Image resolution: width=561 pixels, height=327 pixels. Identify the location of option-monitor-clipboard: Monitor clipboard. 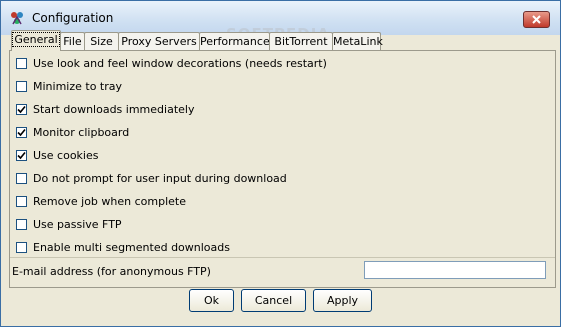
(72, 132).